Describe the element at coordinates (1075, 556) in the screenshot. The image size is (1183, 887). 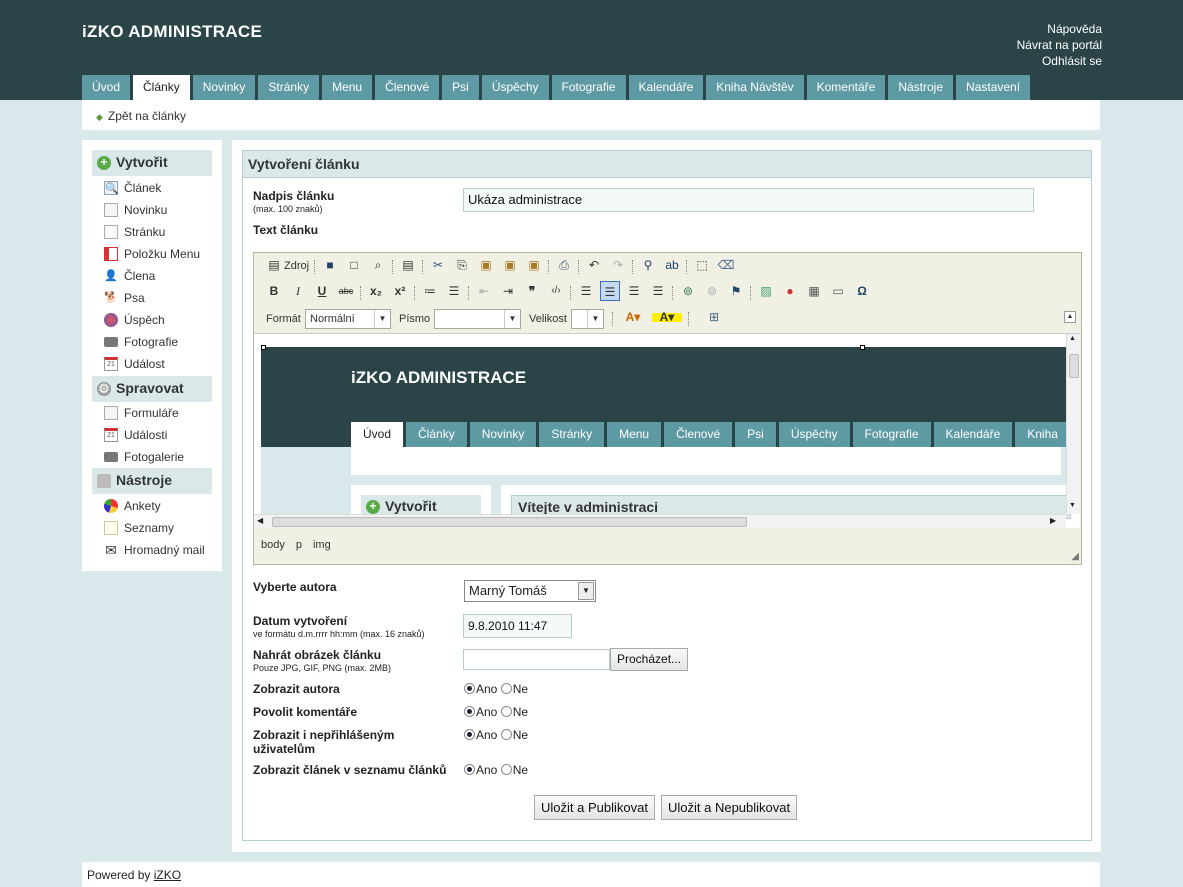
I see `resize-grip-icon: ◢` at that location.